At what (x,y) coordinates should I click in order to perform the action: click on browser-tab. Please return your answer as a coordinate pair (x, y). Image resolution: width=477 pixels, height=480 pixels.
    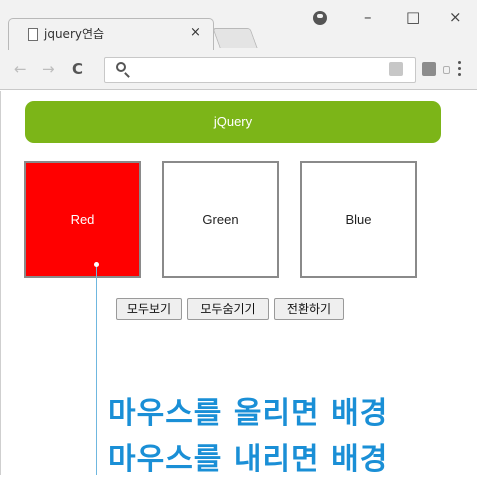
    Looking at the image, I should click on (111, 34).